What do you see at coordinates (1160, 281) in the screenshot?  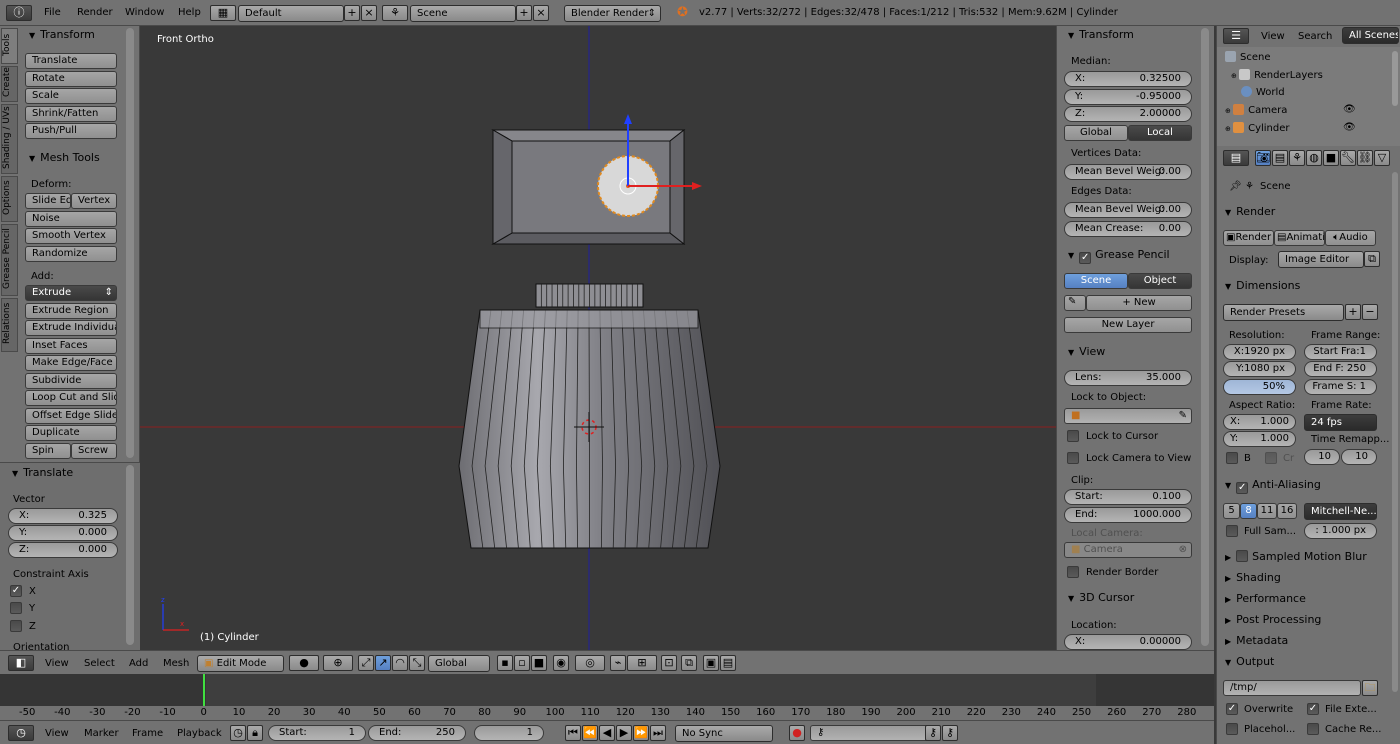 I see `gp-object-toggle: Object` at bounding box center [1160, 281].